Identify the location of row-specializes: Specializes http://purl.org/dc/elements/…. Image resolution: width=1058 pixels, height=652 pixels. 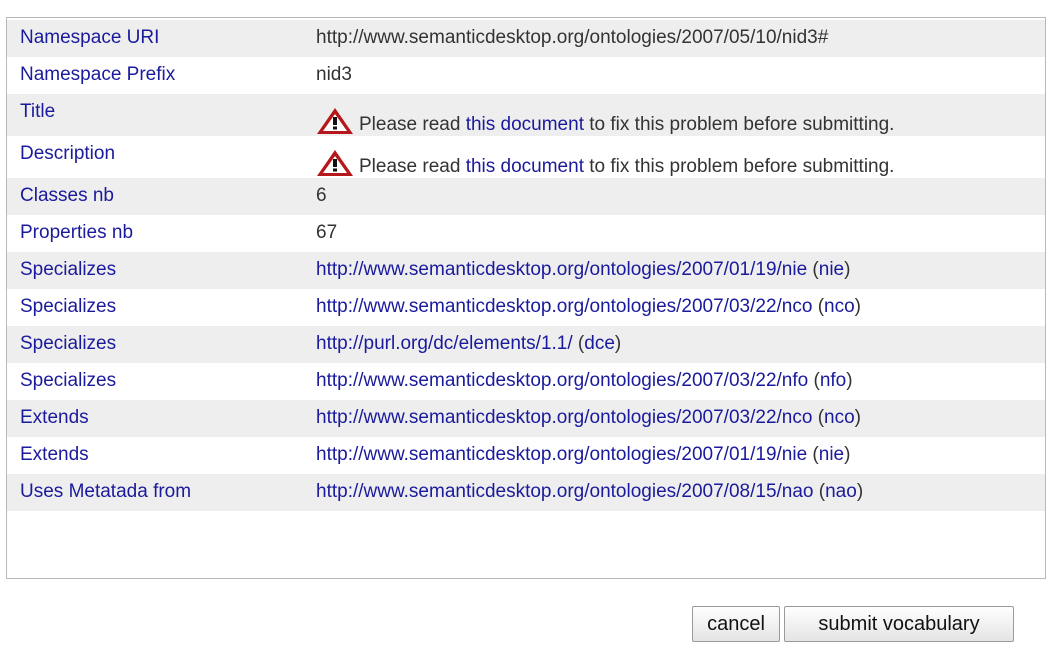
(526, 344).